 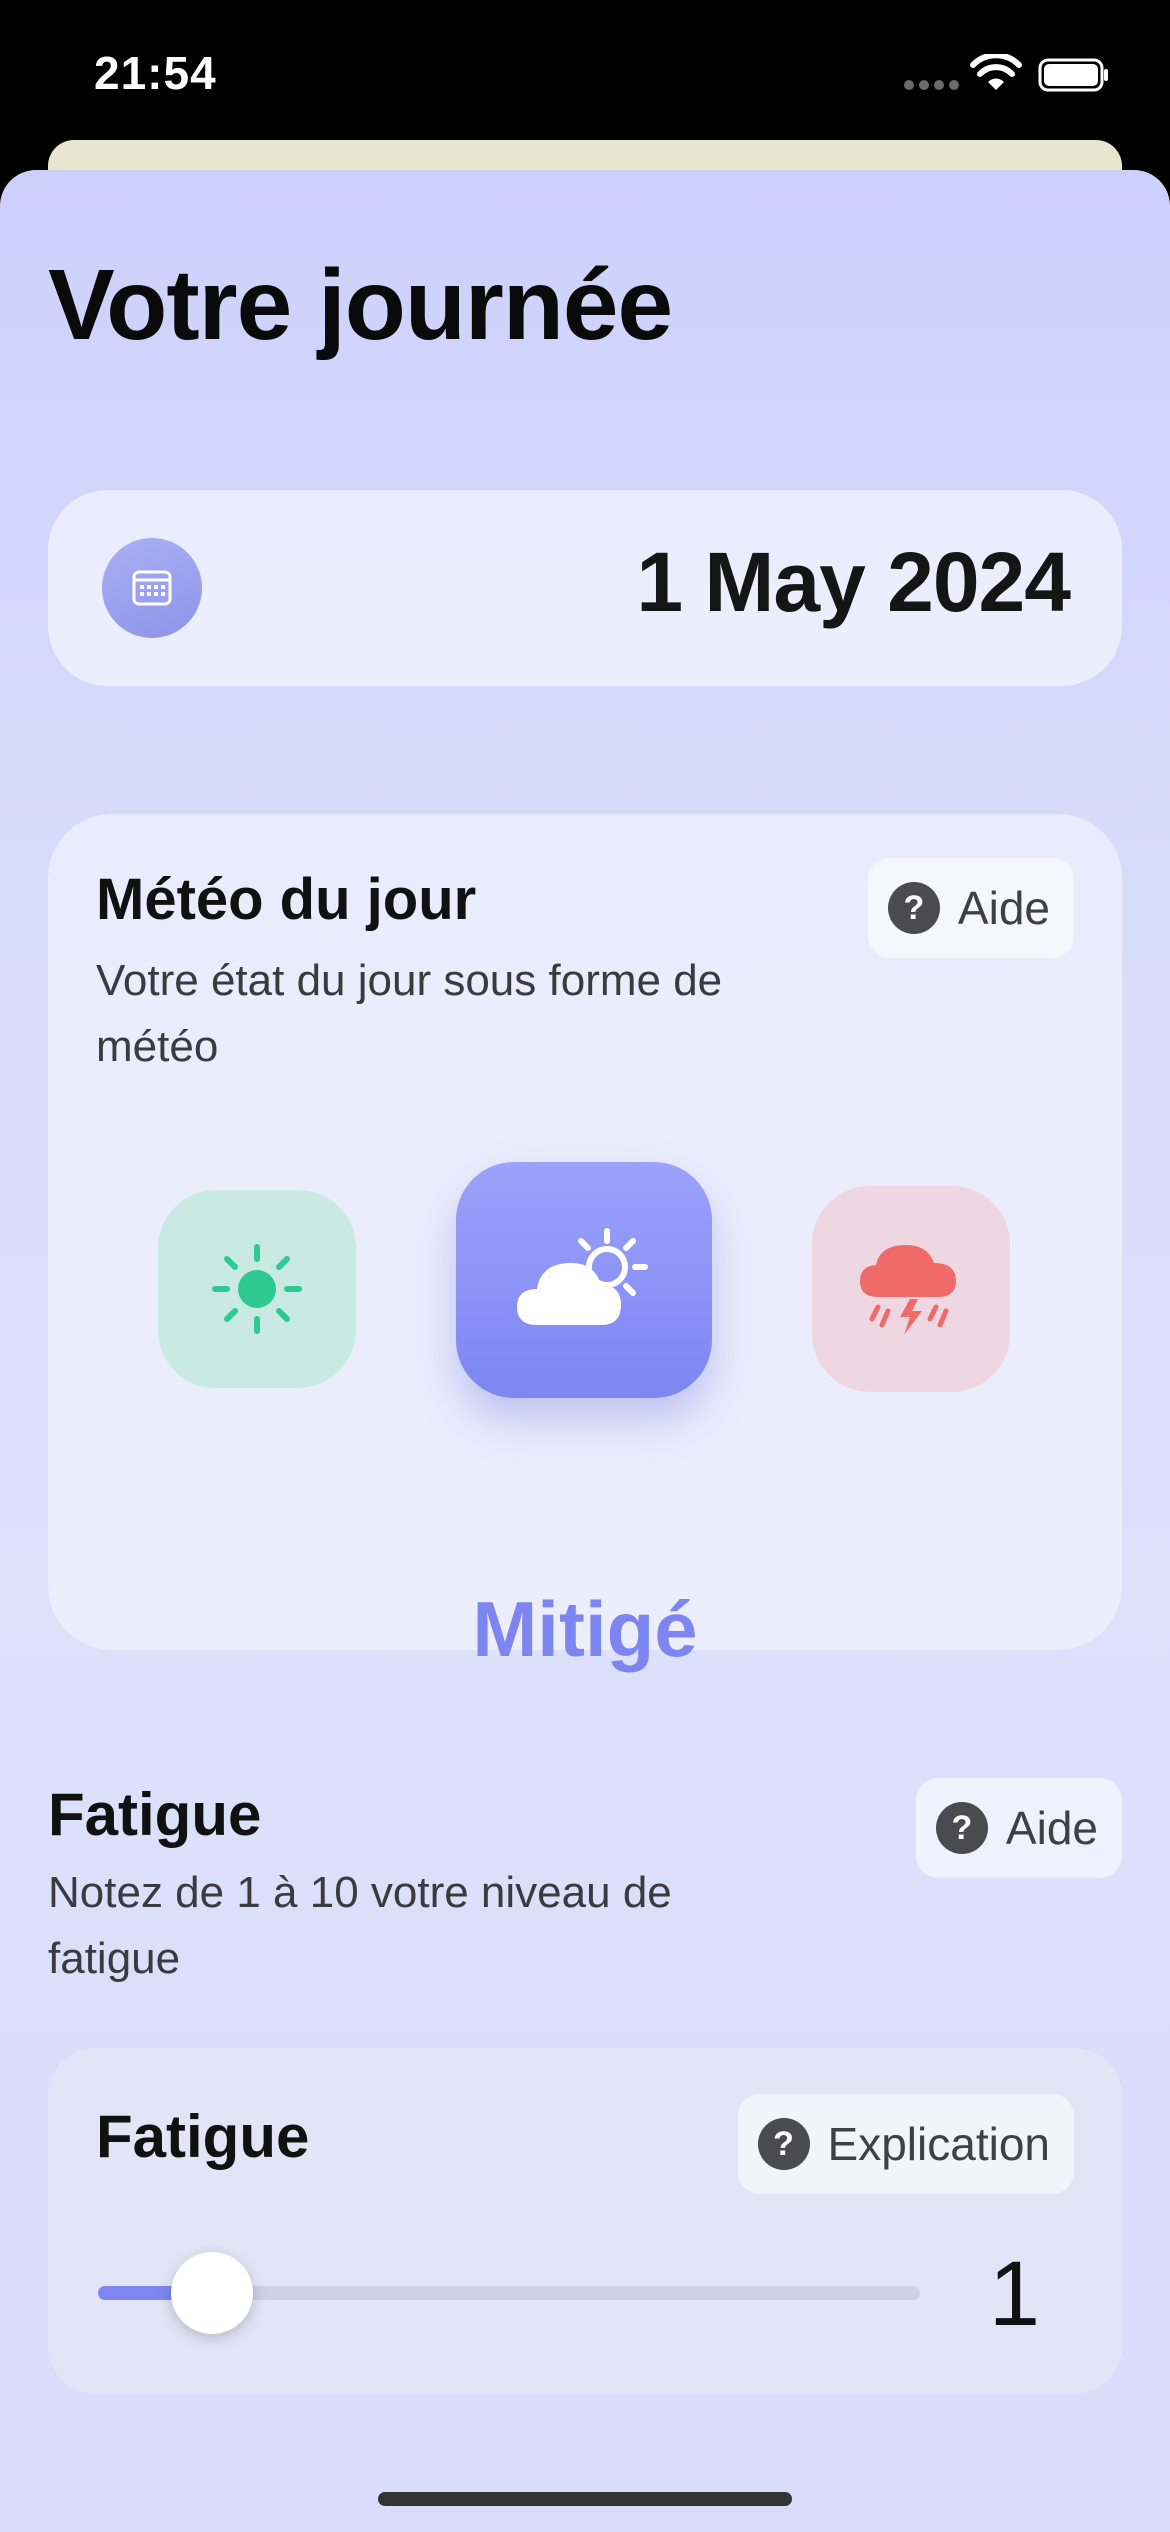 What do you see at coordinates (585, 588) in the screenshot?
I see `date-picker: 1 May 2024` at bounding box center [585, 588].